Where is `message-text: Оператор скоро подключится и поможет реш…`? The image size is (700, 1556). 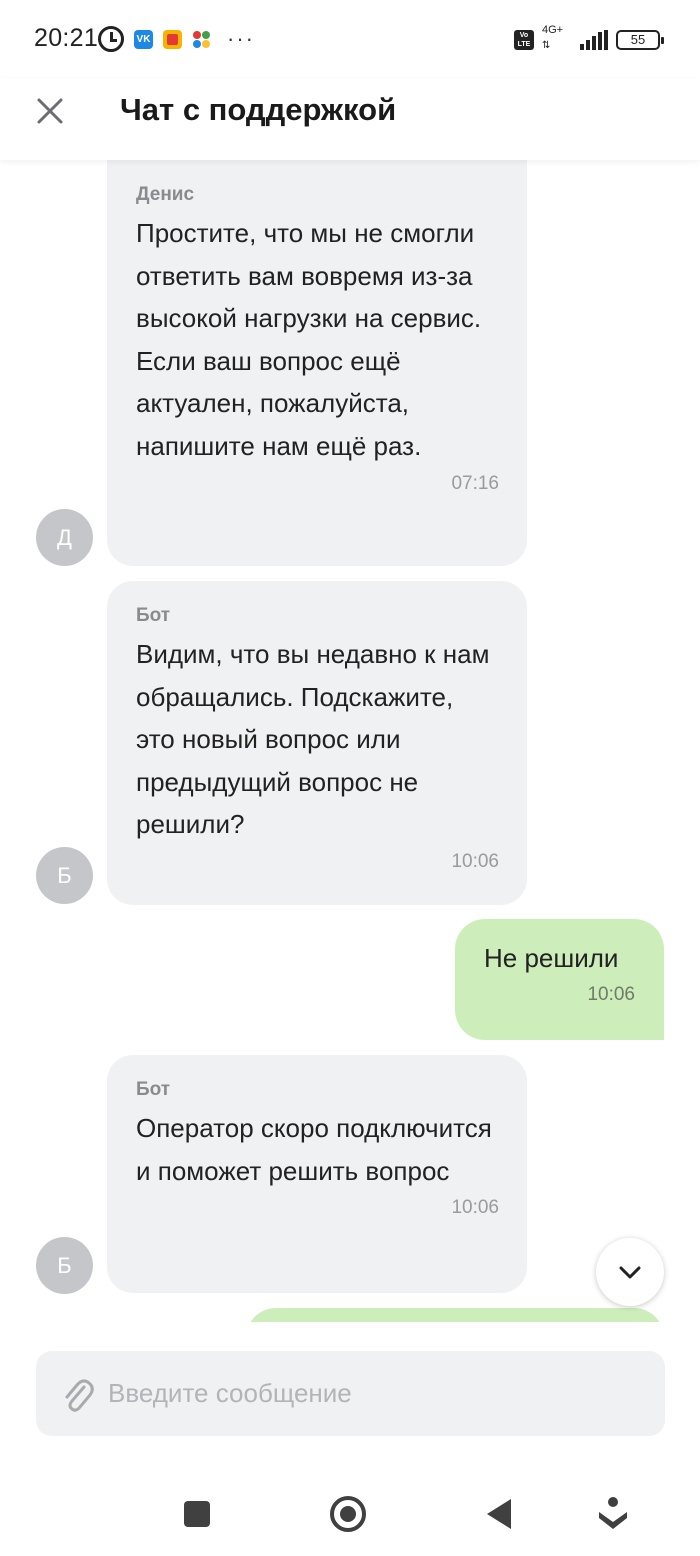
message-text: Оператор скоро подключится и поможет реш… is located at coordinates (314, 1149).